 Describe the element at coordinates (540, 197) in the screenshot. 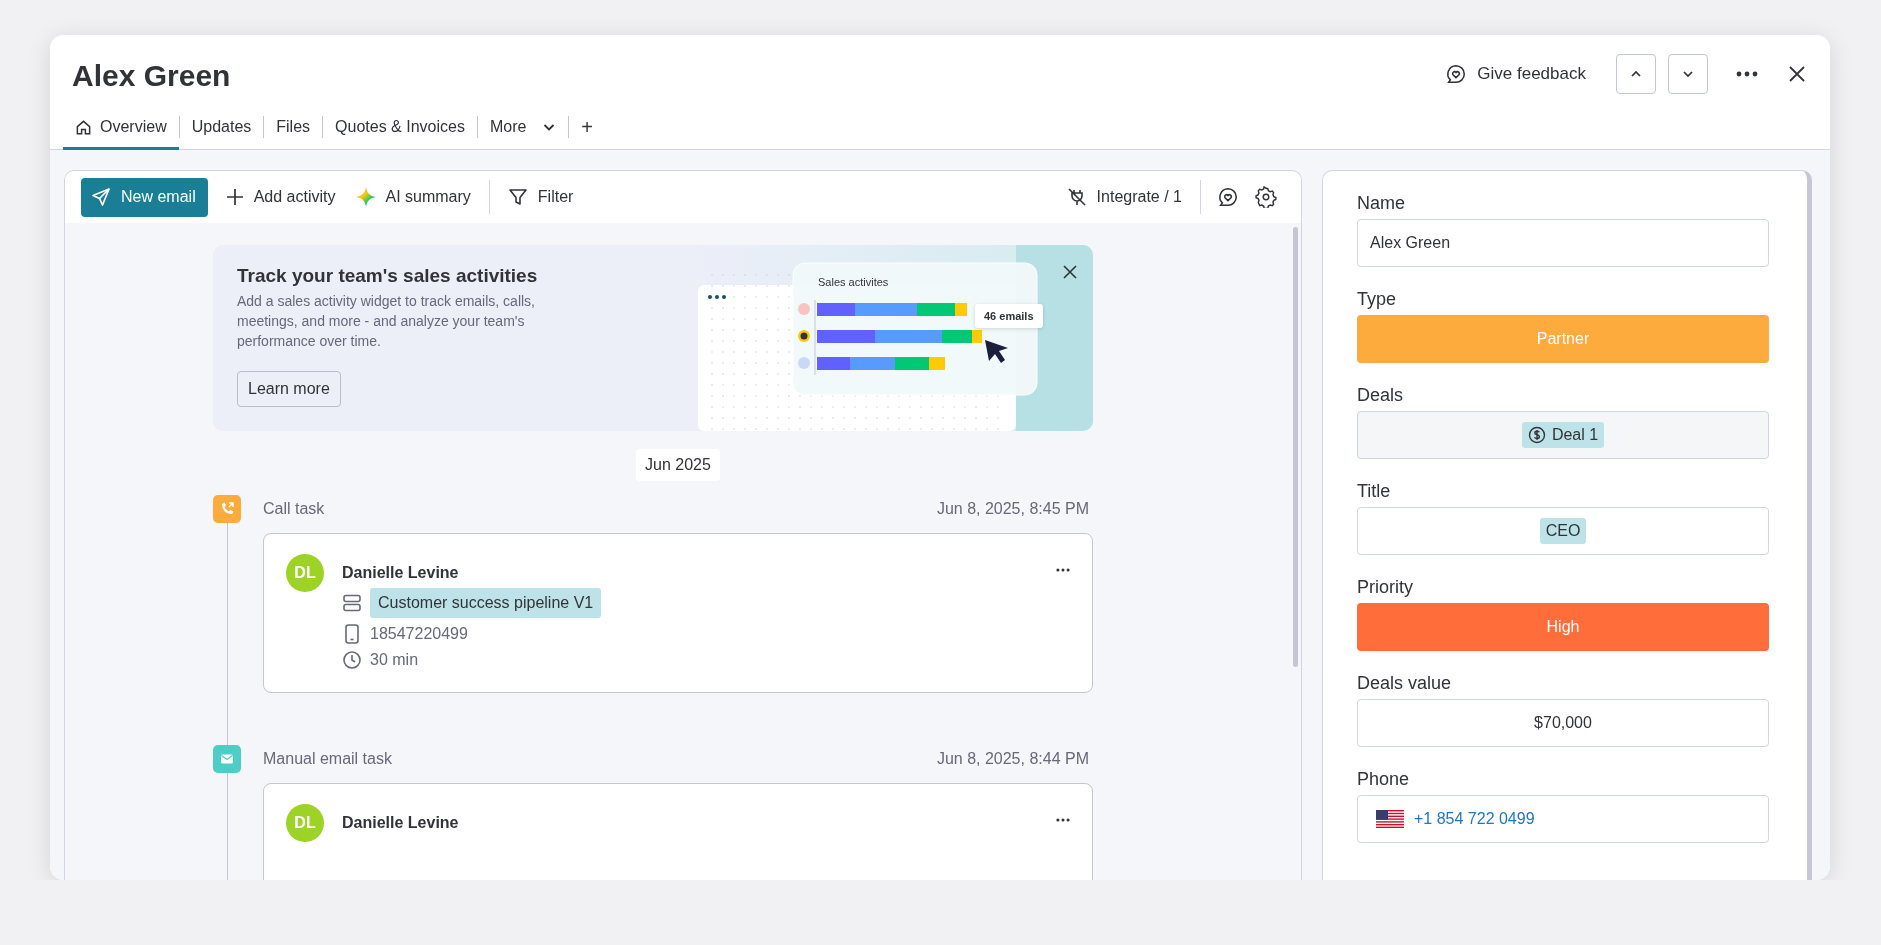

I see `filter-button: Filter` at that location.